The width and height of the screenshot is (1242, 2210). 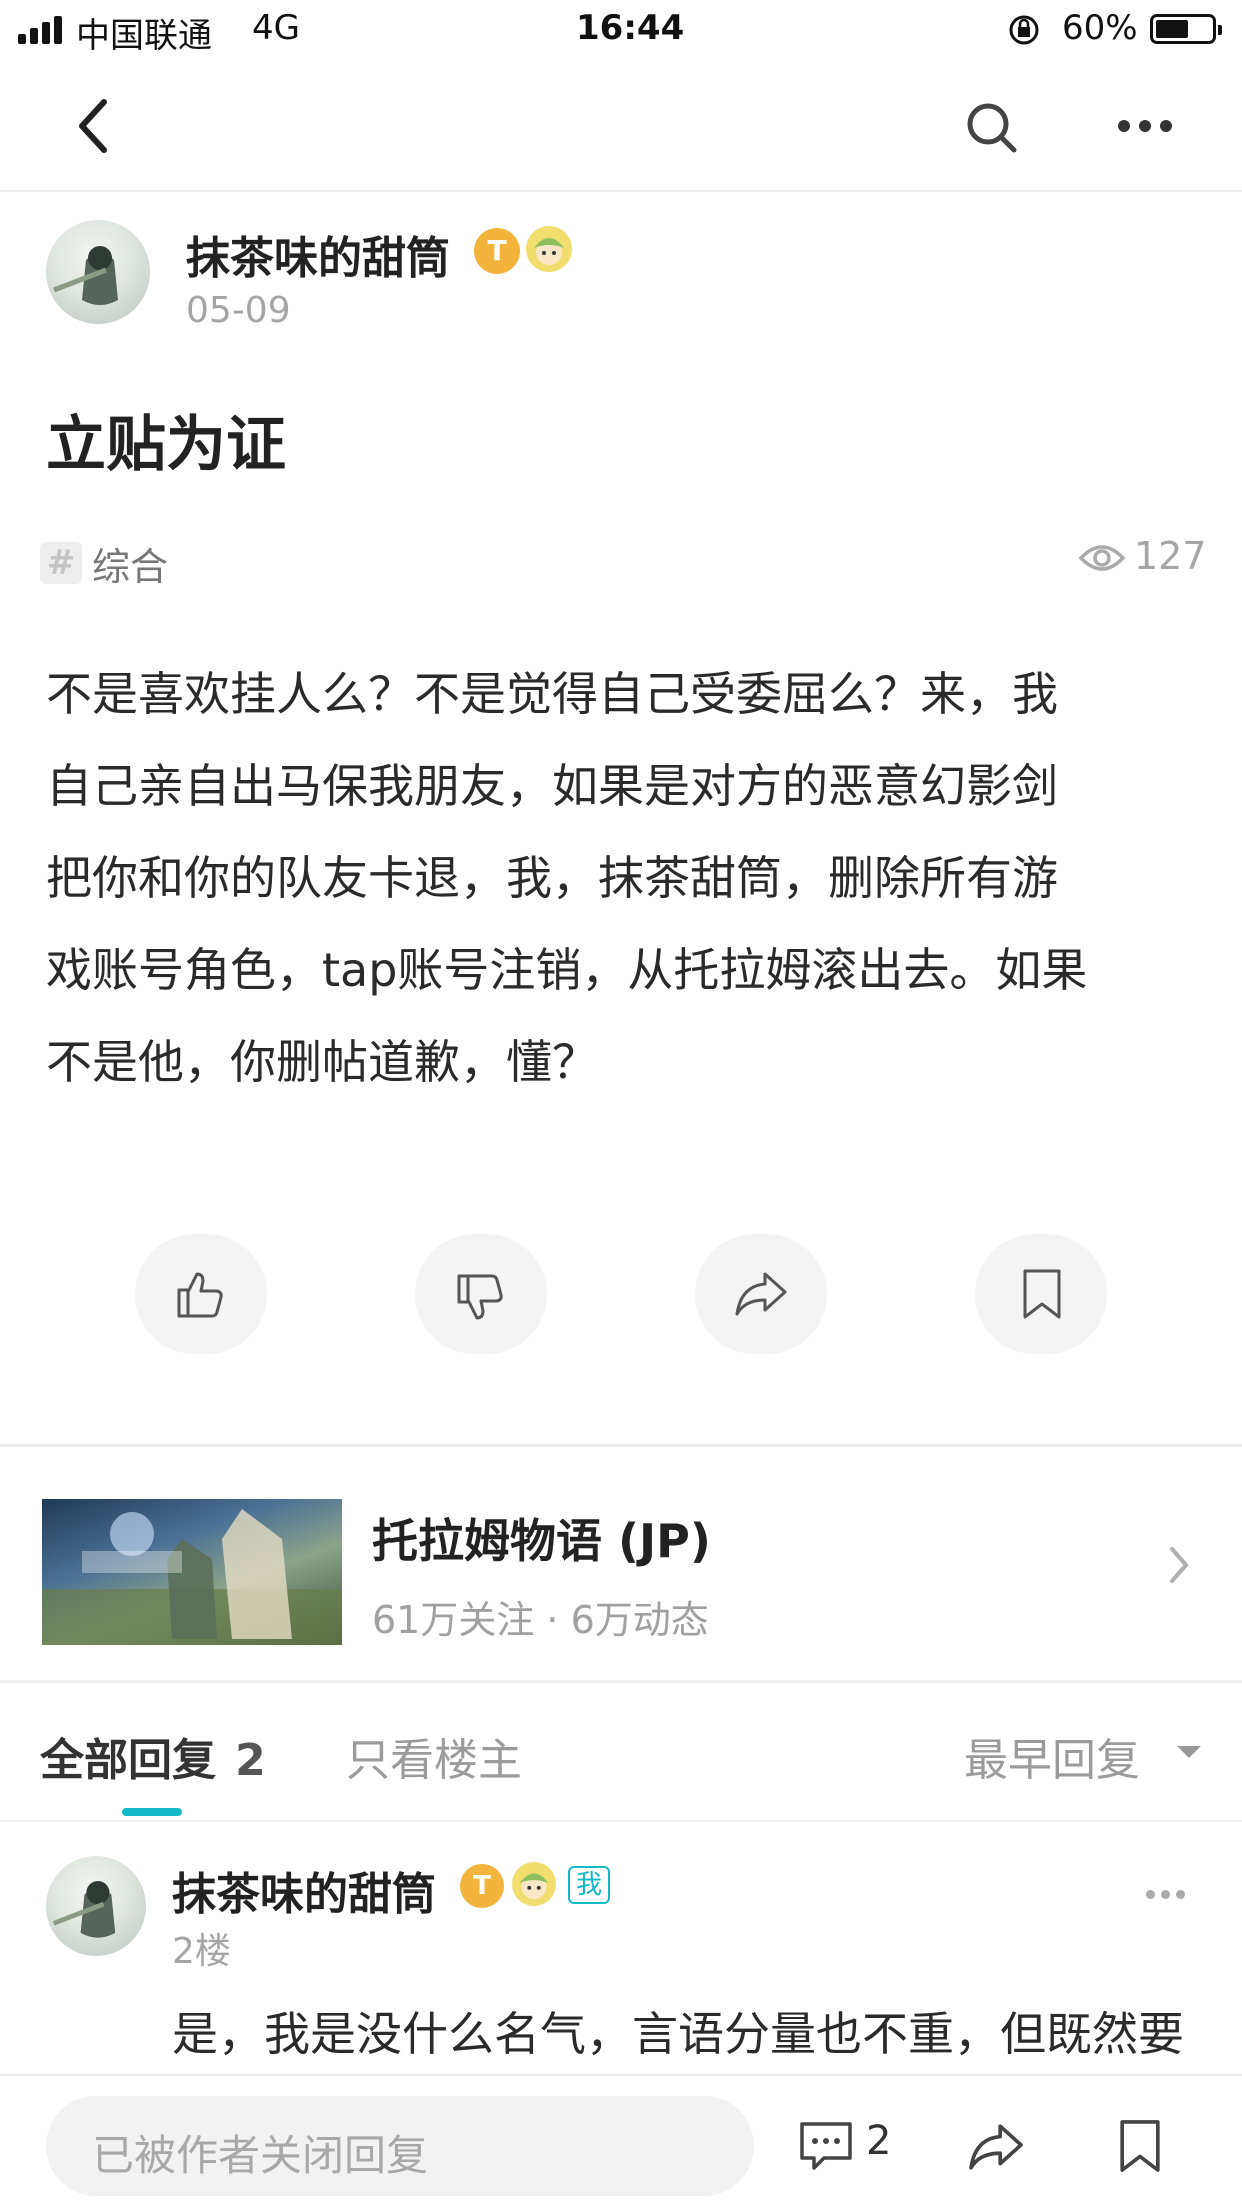 What do you see at coordinates (434, 1756) in the screenshot?
I see `tab-op-only: 只看楼主` at bounding box center [434, 1756].